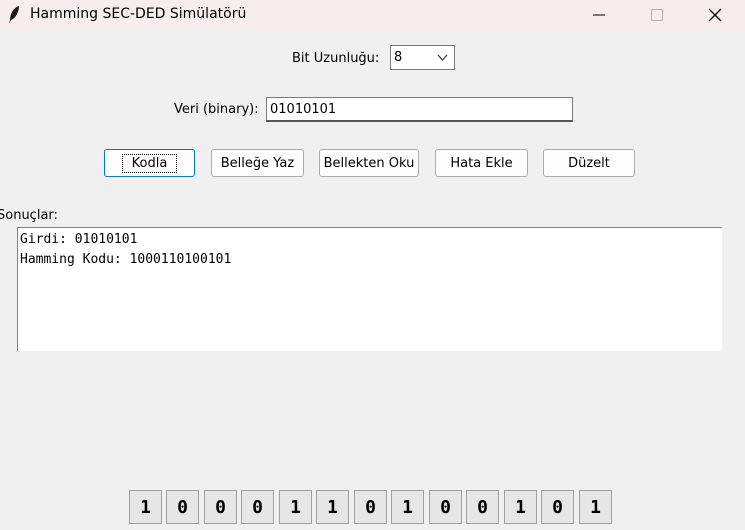 Image resolution: width=745 pixels, height=530 pixels. I want to click on maximize-button, so click(657, 15).